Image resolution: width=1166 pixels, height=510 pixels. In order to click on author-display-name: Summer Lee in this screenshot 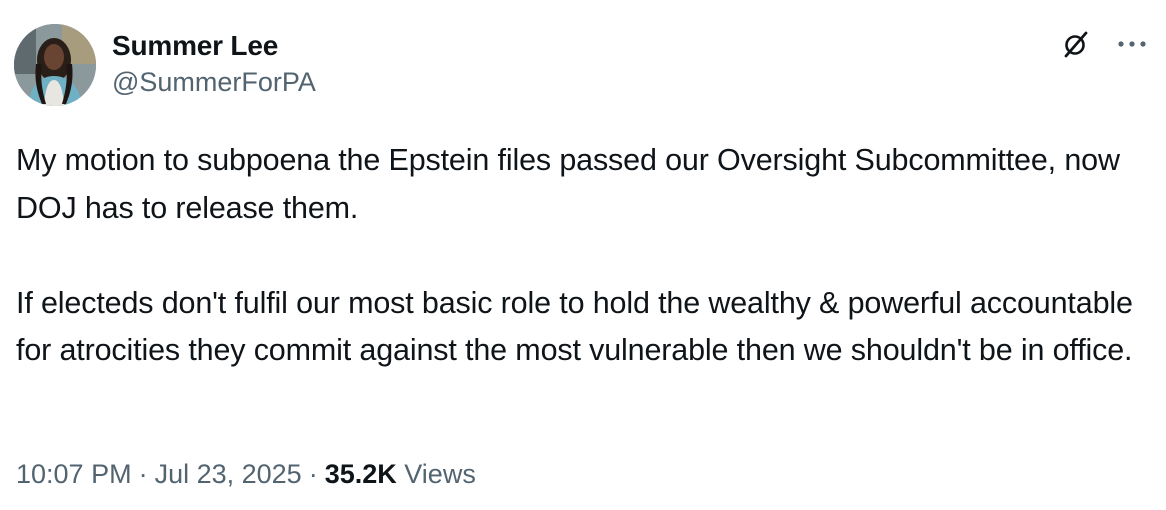, I will do `click(214, 46)`.